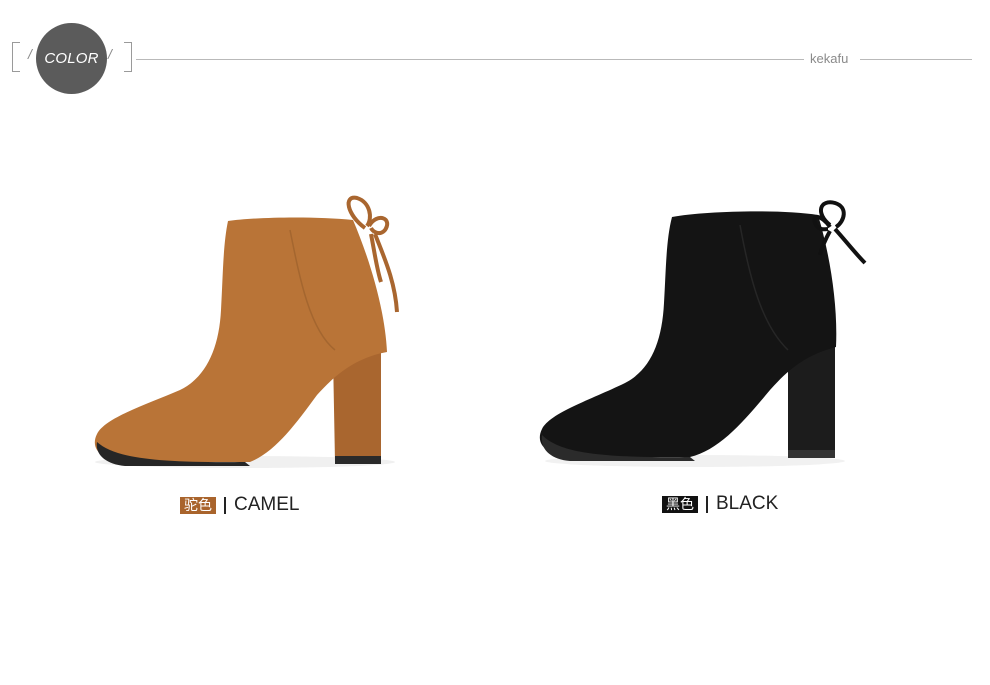  I want to click on caption-black: 黑色 BLACK, so click(720, 504).